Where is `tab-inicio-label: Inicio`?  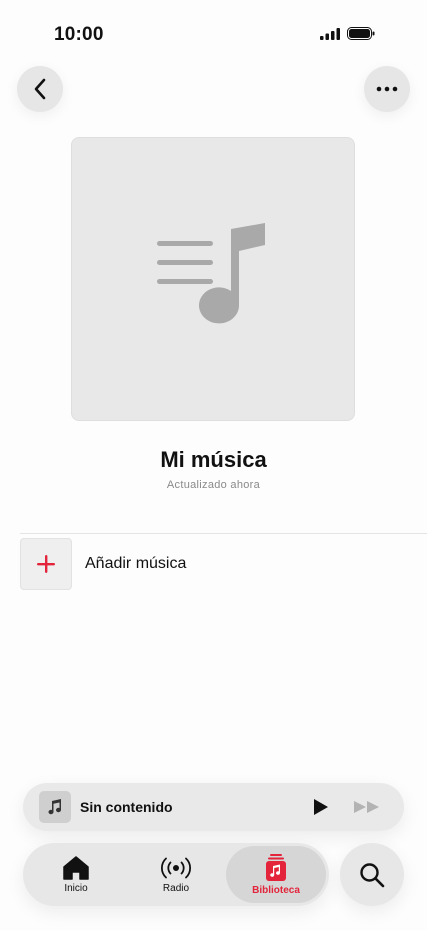
tab-inicio-label: Inicio is located at coordinates (76, 888).